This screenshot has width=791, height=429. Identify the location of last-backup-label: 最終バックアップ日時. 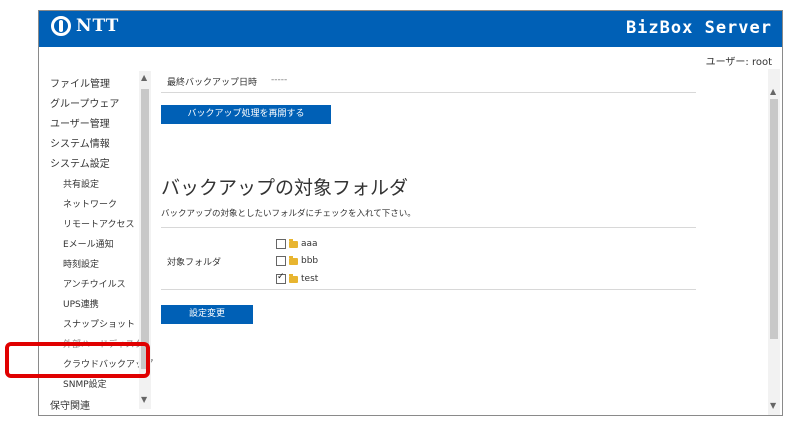
(212, 83).